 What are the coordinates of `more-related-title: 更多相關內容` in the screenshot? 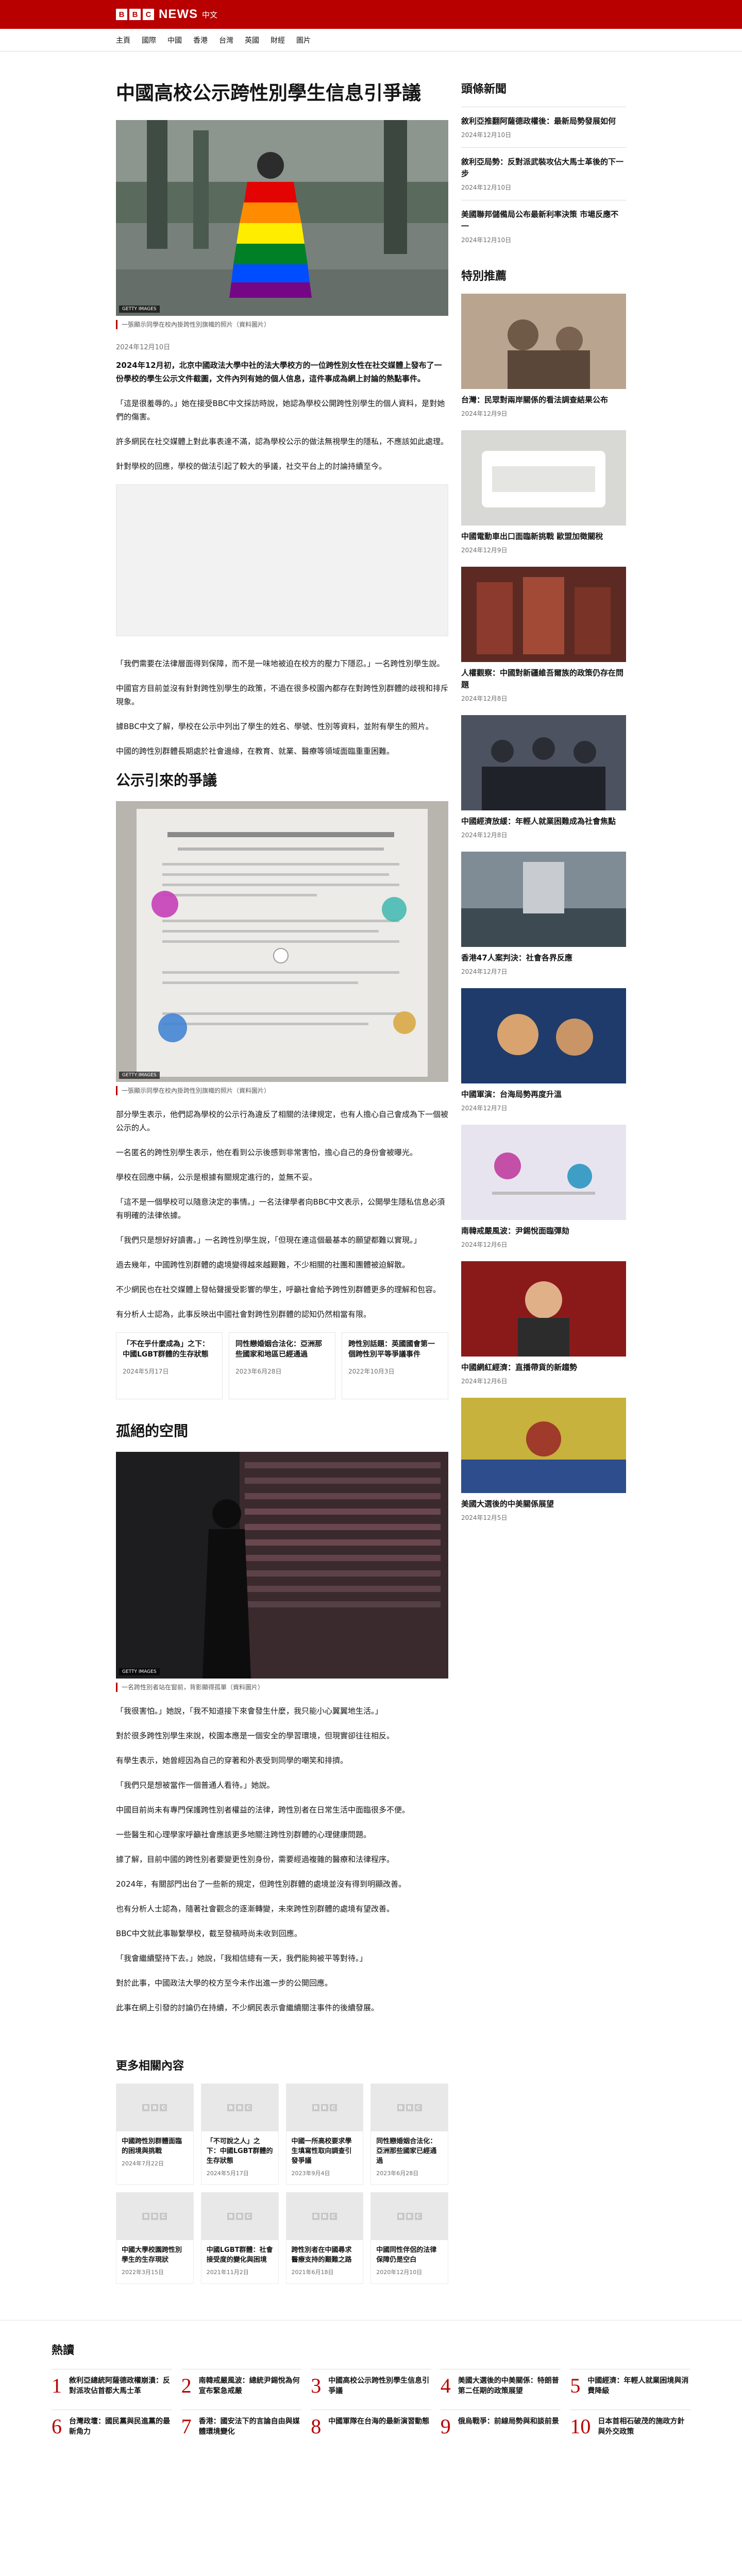 It's located at (150, 2066).